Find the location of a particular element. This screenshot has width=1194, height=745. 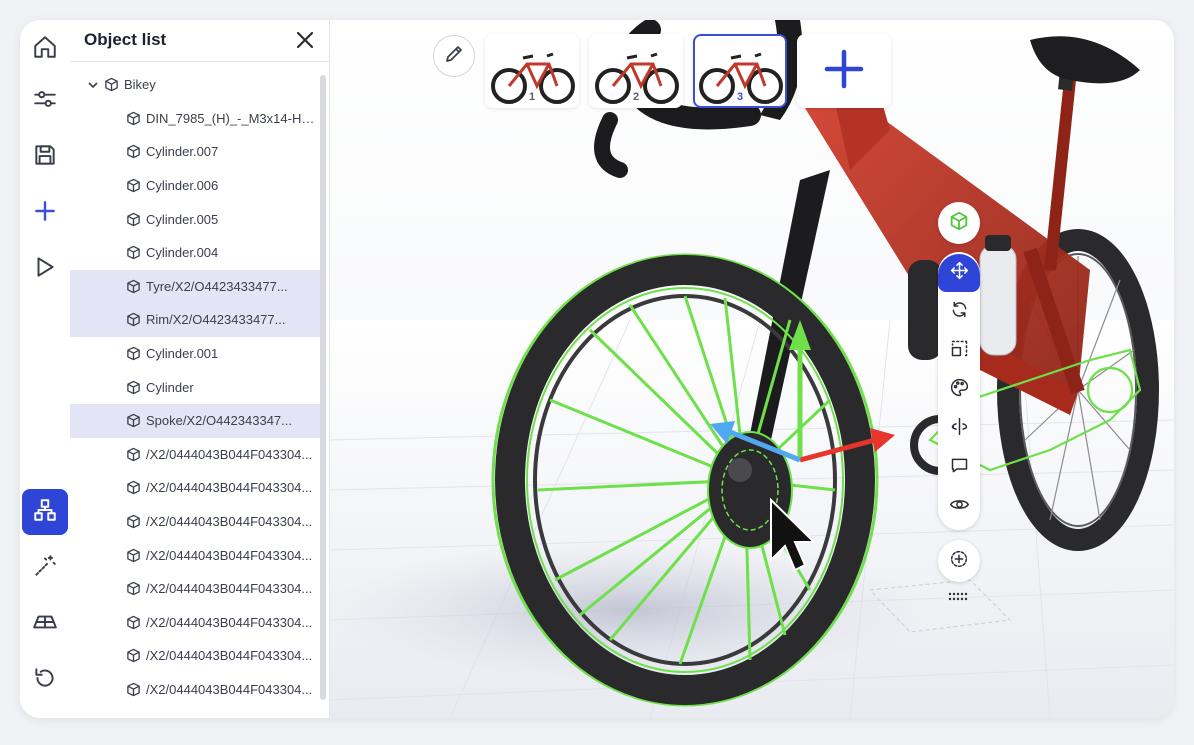

sliders-icon is located at coordinates (45, 101).